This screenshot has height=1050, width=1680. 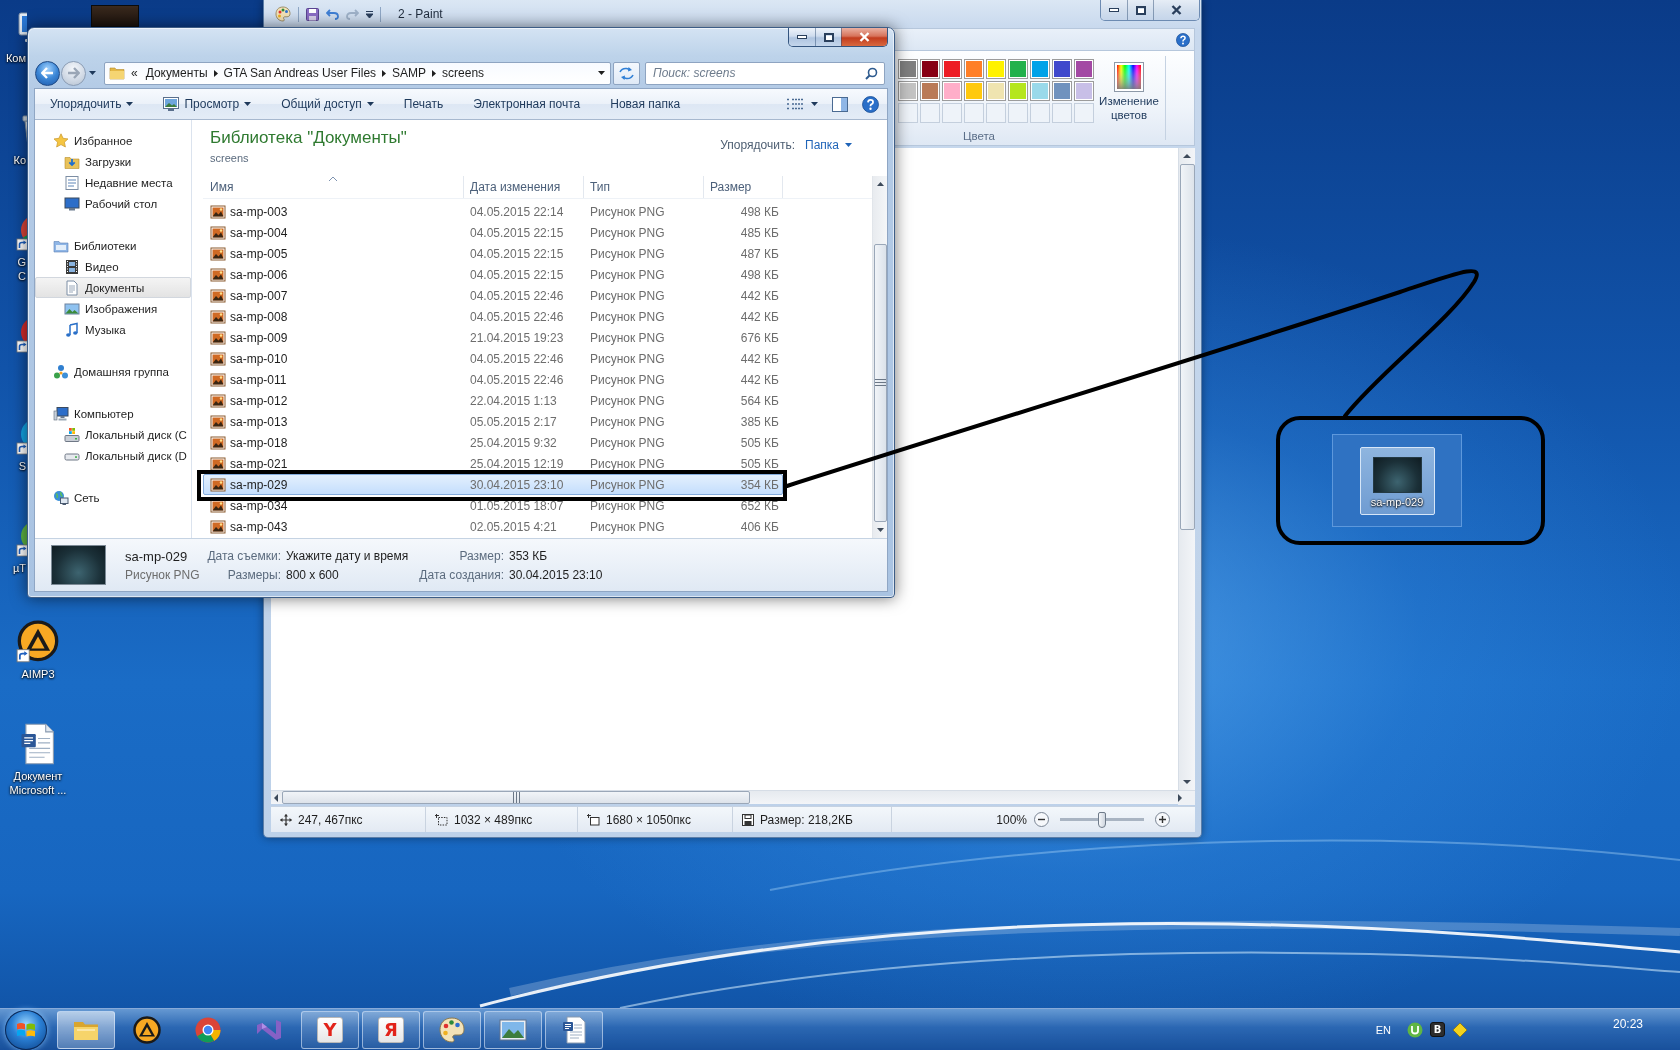 What do you see at coordinates (15, 58) in the screenshot?
I see `desktop-icon-label: Ком` at bounding box center [15, 58].